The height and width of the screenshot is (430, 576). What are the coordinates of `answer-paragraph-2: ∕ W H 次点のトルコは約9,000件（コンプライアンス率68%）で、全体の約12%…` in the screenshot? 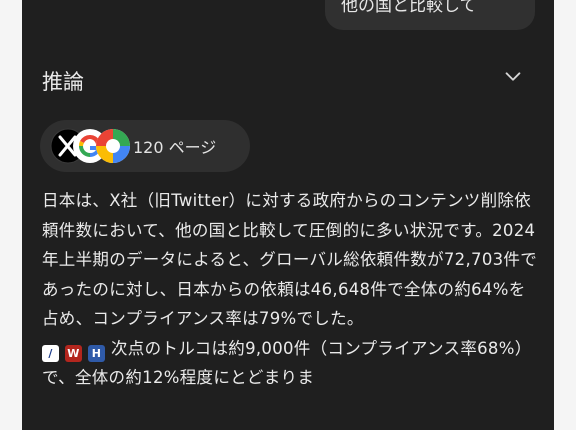 It's located at (292, 363).